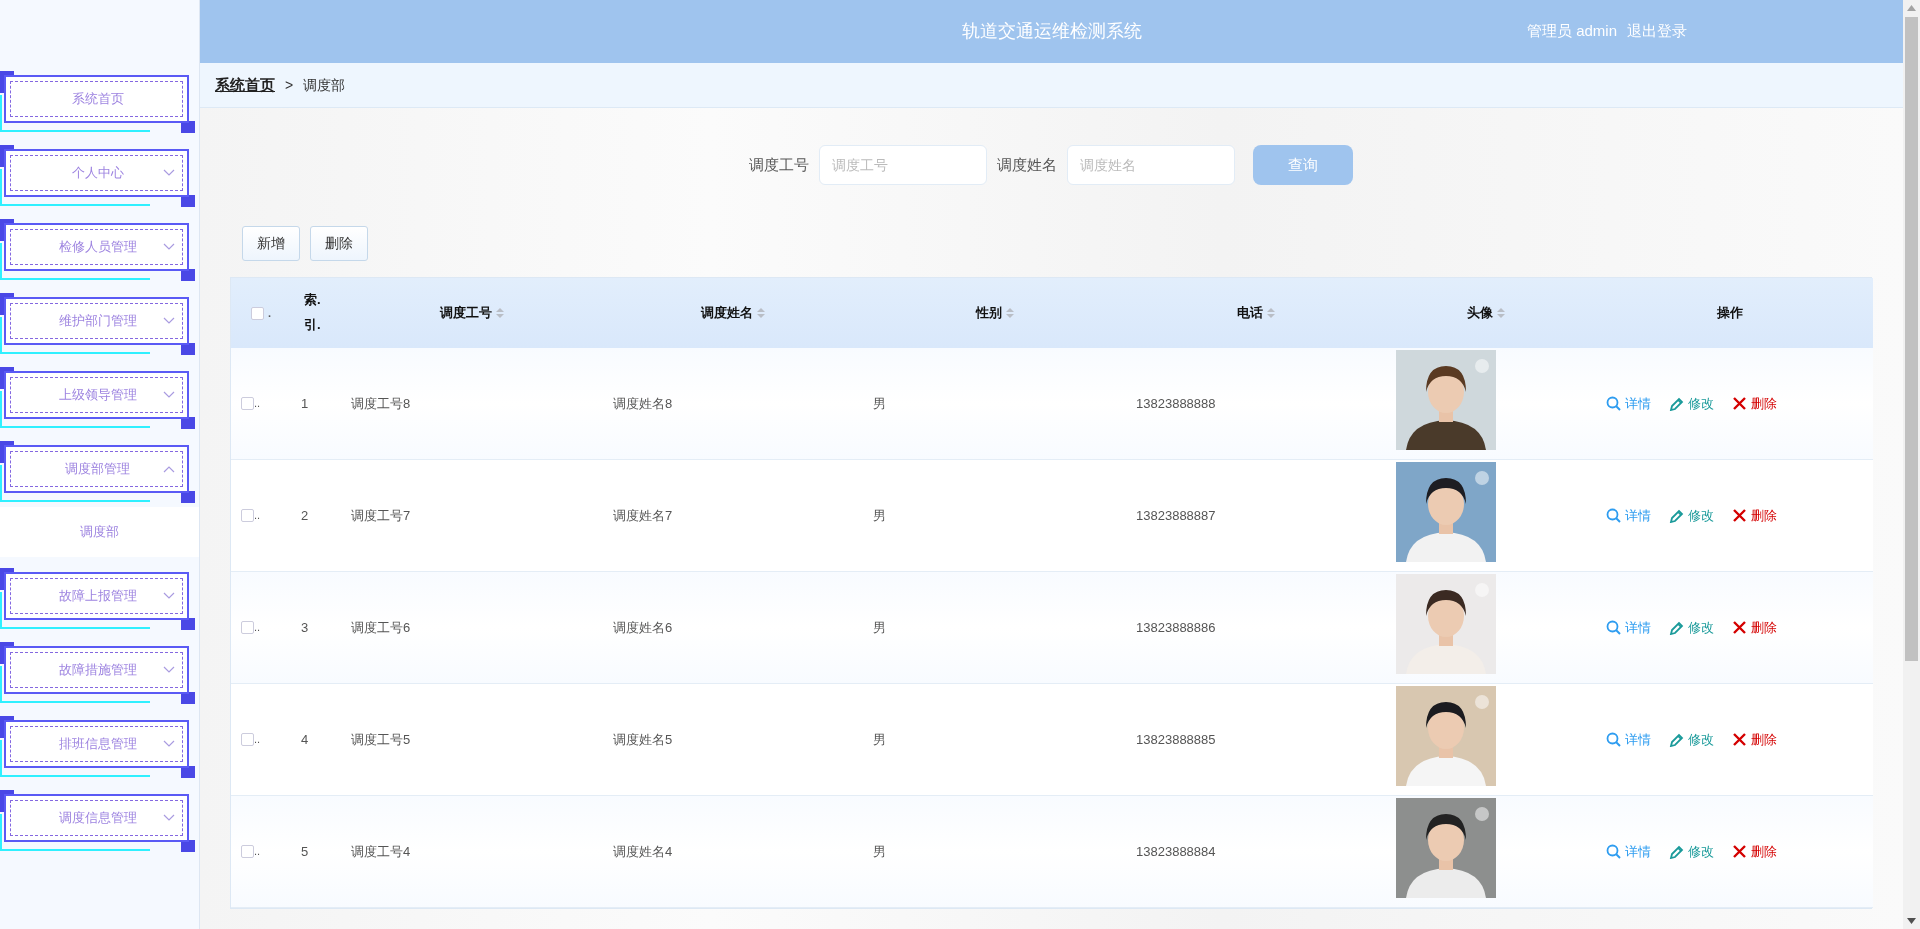 Image resolution: width=1920 pixels, height=929 pixels. I want to click on checkbox-label: ., so click(269, 313).